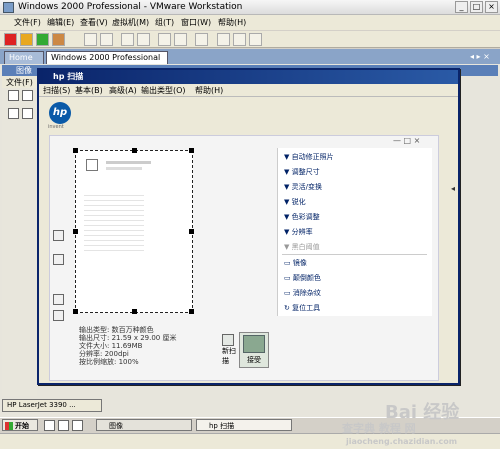 Image resolution: width=500 pixels, height=449 pixels. I want to click on taskbar-images-label: 图像, so click(116, 426).